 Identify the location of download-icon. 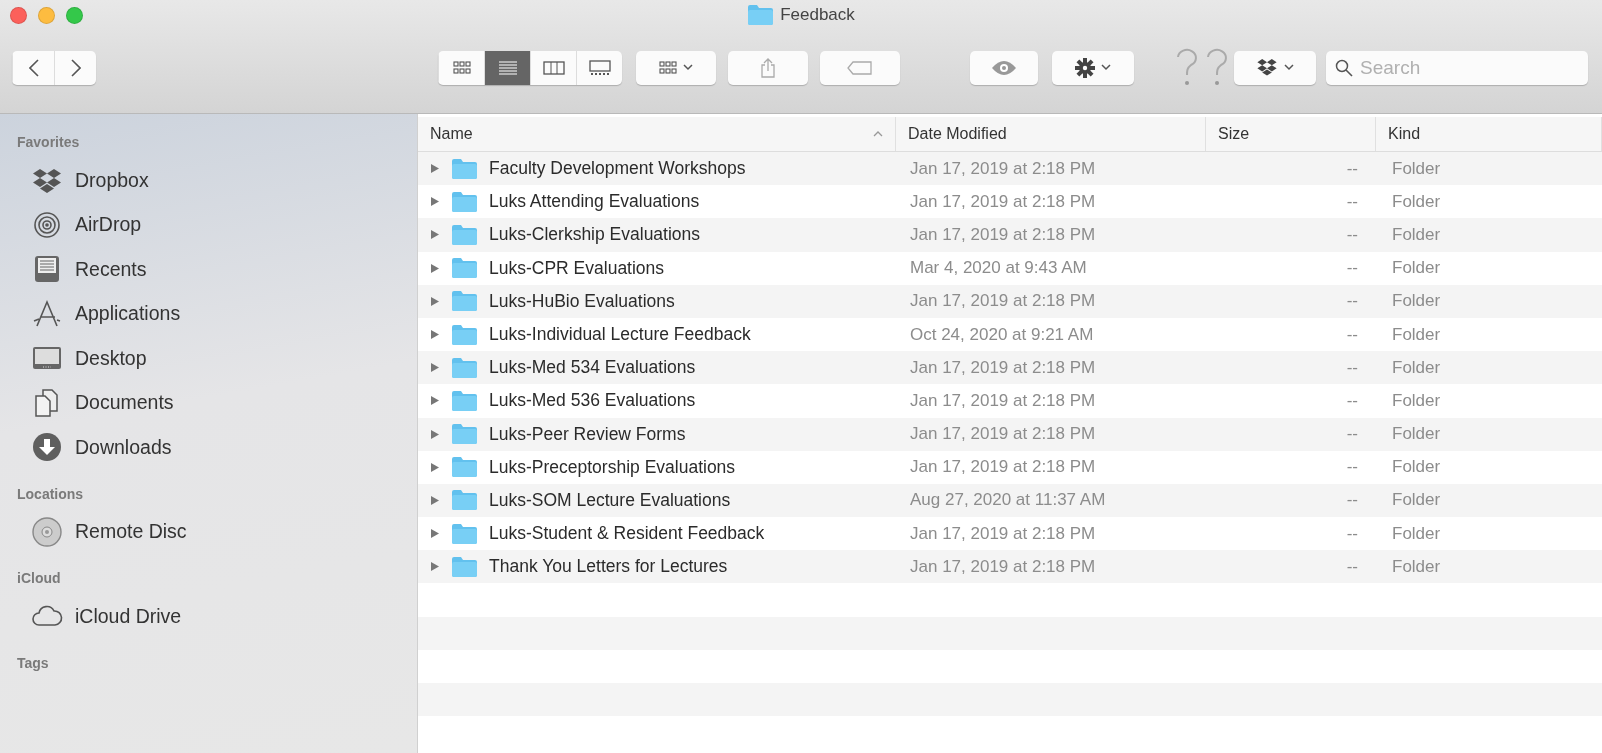
(47, 447).